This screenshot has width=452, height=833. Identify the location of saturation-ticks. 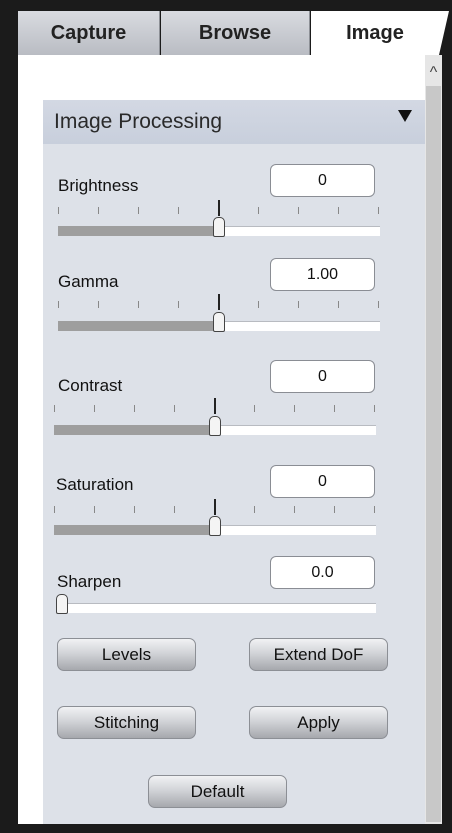
(215, 507).